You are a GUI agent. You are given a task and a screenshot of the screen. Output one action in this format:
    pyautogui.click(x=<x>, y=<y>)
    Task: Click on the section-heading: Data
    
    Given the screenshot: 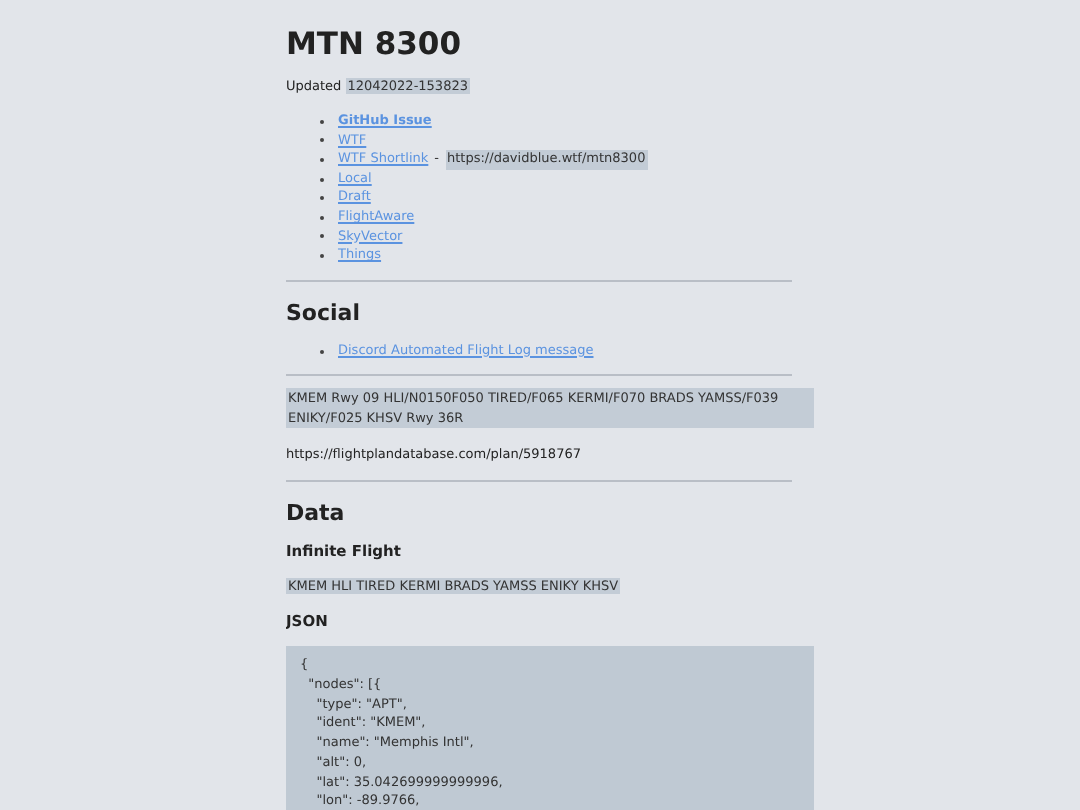 What is the action you would take?
    pyautogui.click(x=316, y=513)
    